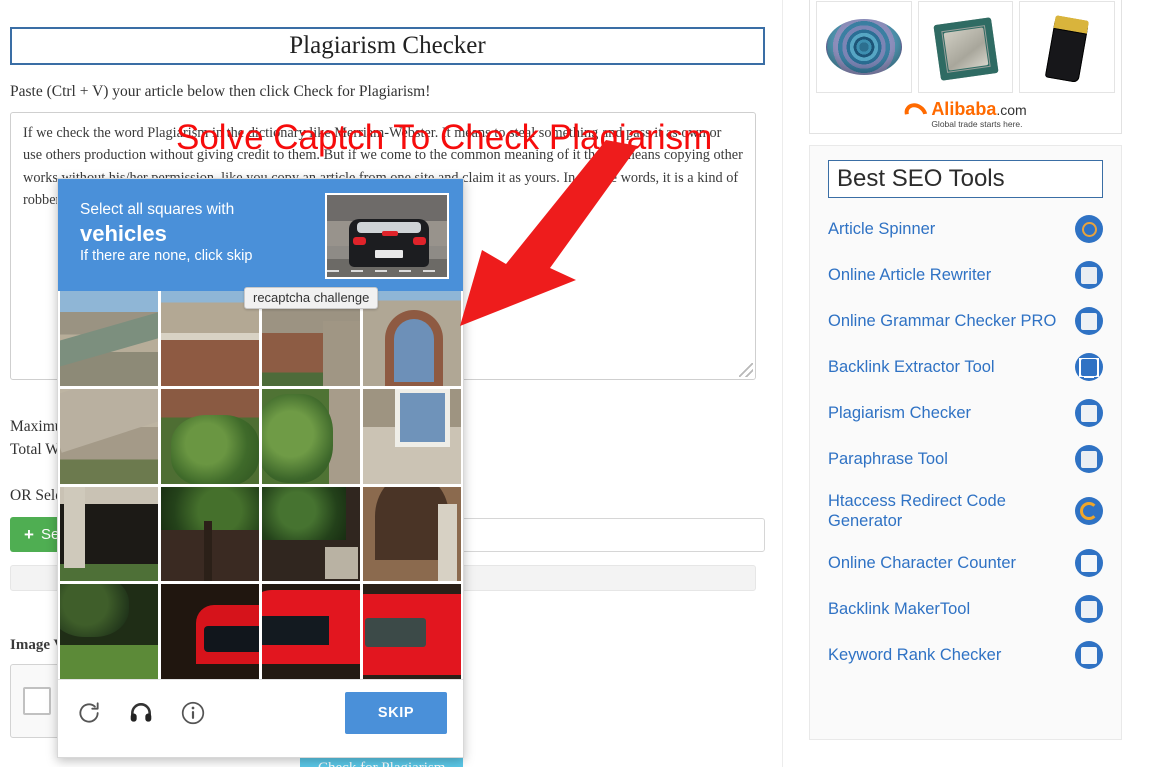 The image size is (1155, 767). What do you see at coordinates (387, 236) in the screenshot?
I see `recaptcha-example-image` at bounding box center [387, 236].